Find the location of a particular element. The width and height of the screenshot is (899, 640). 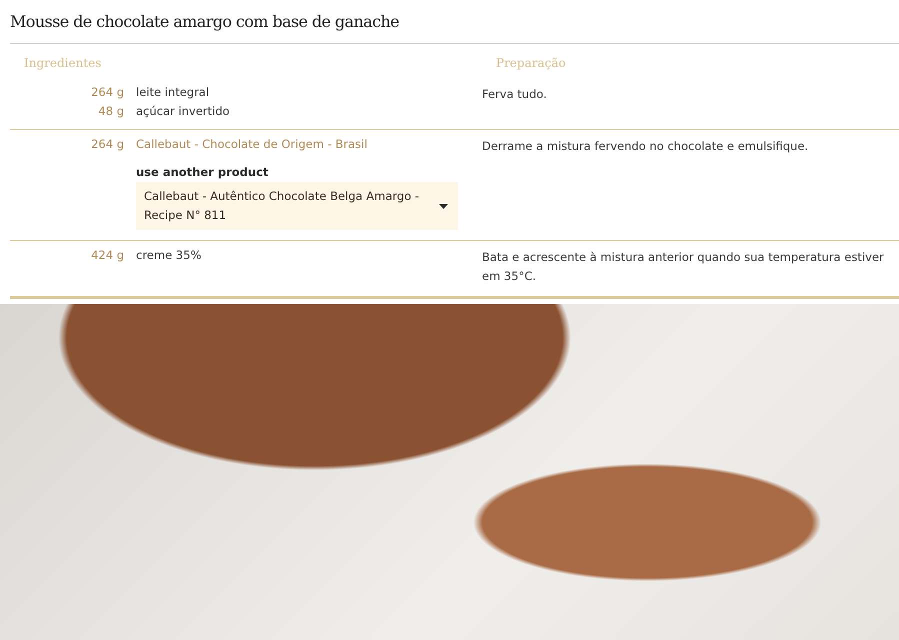

preparation-step: Bata e acrescente à mistura anterior quando sua temperatura estiver em 35°C. is located at coordinates (690, 268).